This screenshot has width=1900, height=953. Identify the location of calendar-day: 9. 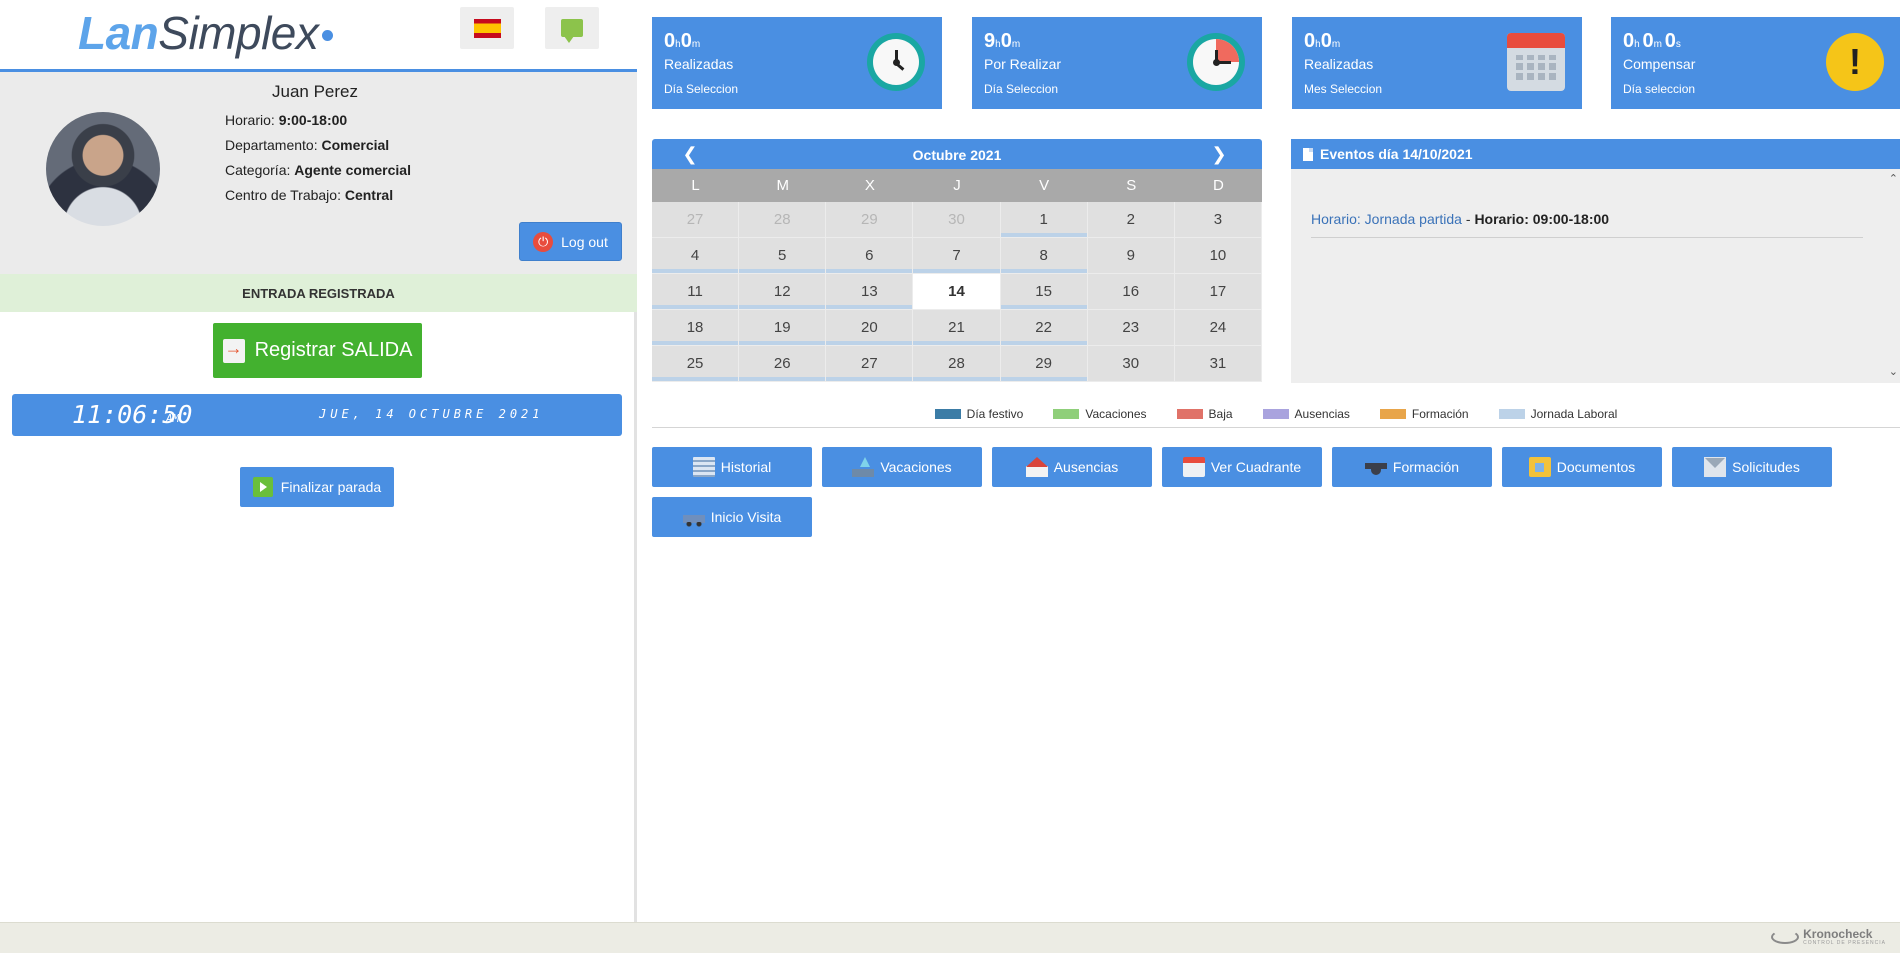
(1131, 256).